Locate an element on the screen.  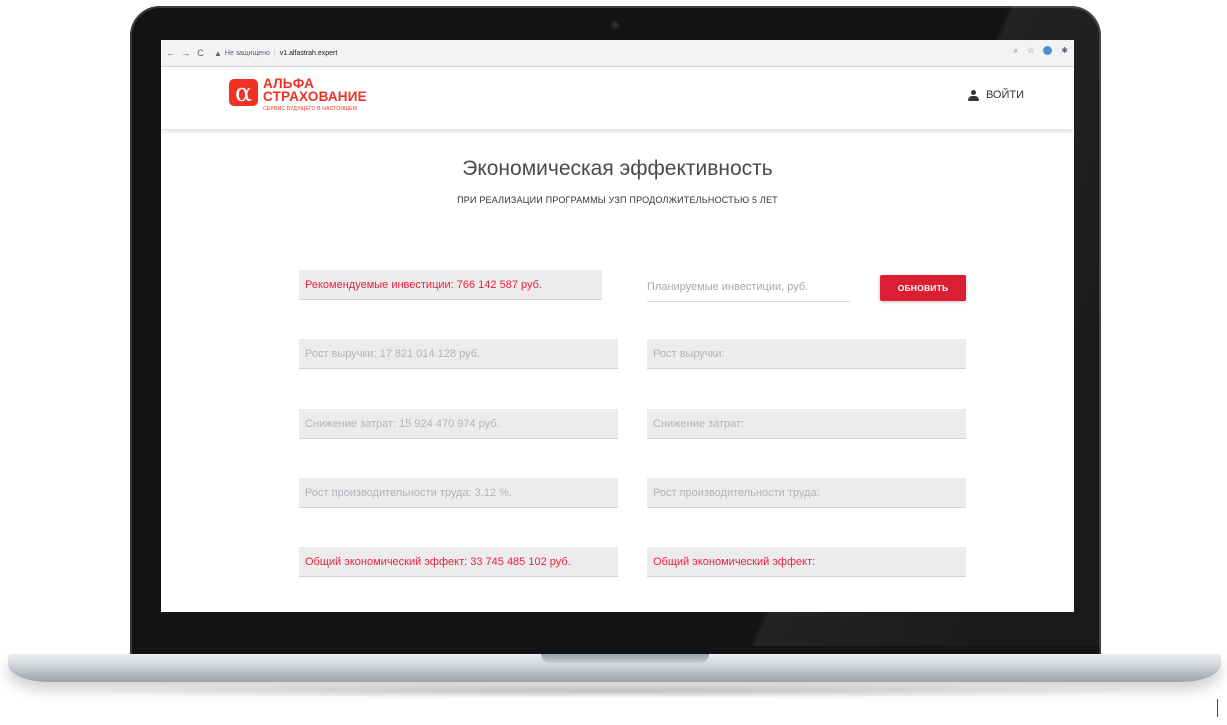
login-label: ВОЙТИ is located at coordinates (1004, 95).